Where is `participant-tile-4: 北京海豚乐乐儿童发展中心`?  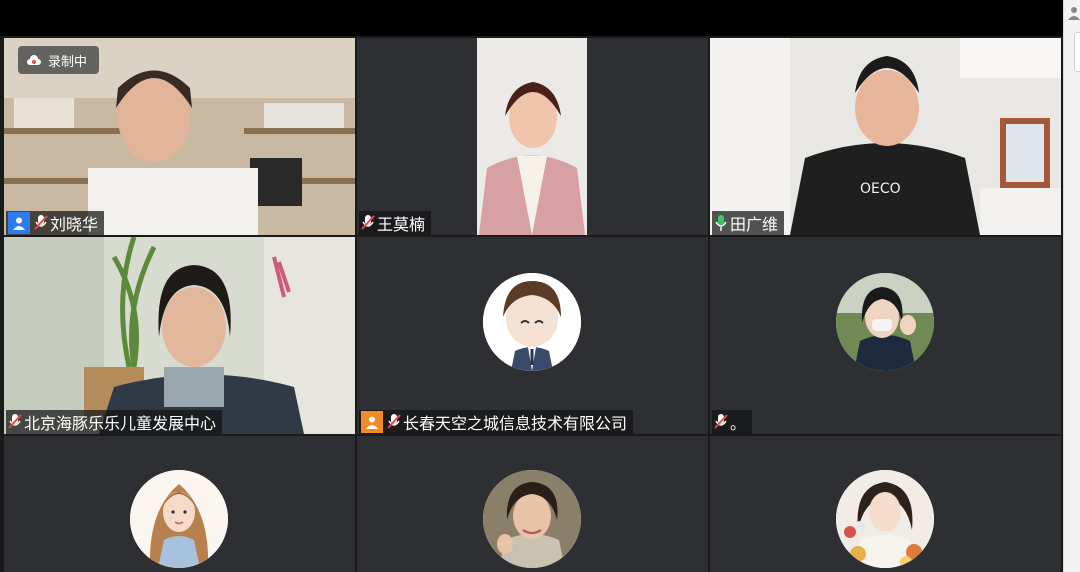 participant-tile-4: 北京海豚乐乐儿童发展中心 is located at coordinates (179, 335).